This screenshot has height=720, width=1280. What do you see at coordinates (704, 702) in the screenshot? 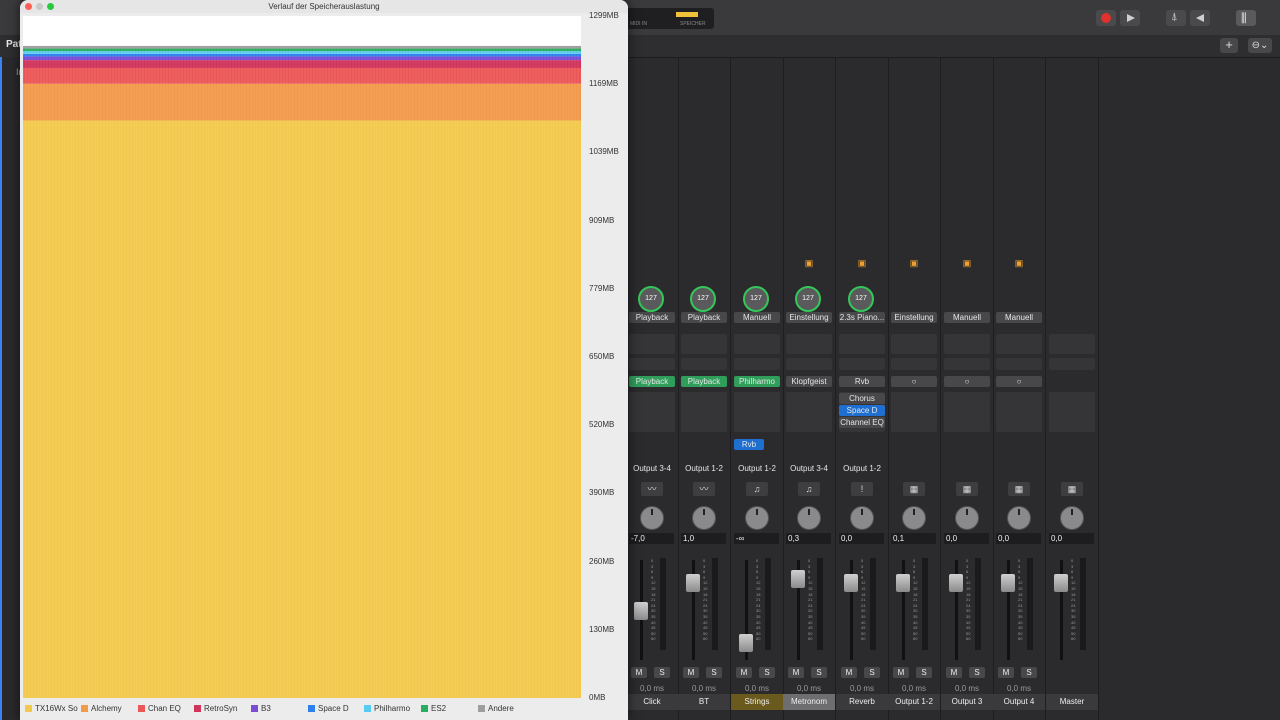
I see `channel-name: BT` at bounding box center [704, 702].